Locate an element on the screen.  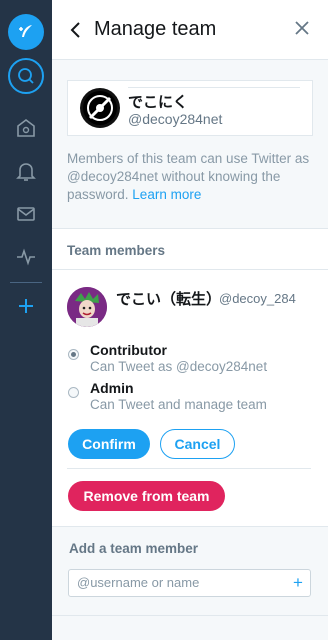
confirm-button: Confirm is located at coordinates (109, 444).